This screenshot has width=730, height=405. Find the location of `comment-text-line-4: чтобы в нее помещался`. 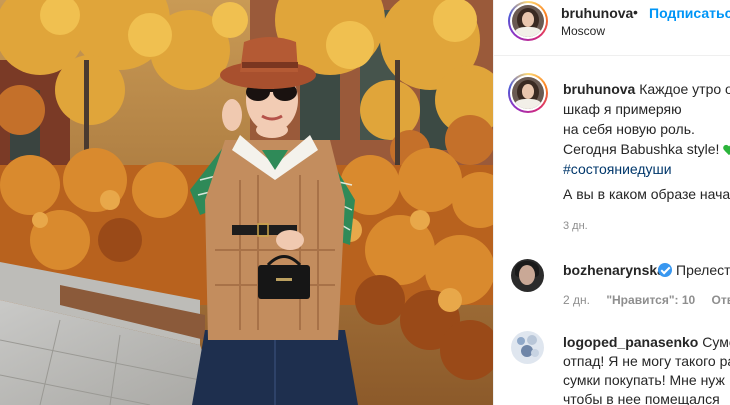

comment-text-line-4: чтобы в нее помещался is located at coordinates (641, 398).